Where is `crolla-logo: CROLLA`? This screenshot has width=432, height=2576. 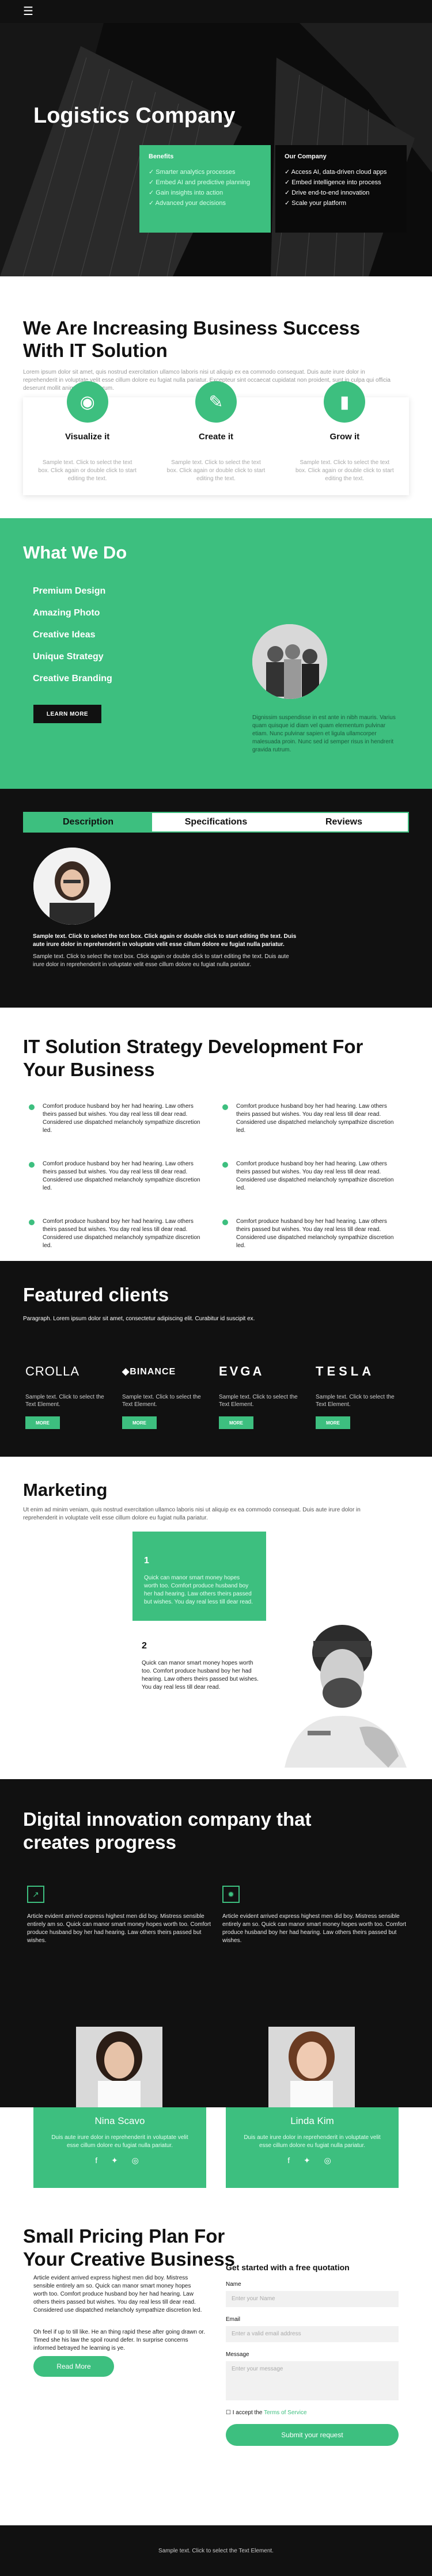
crolla-logo: CROLLA is located at coordinates (52, 1371).